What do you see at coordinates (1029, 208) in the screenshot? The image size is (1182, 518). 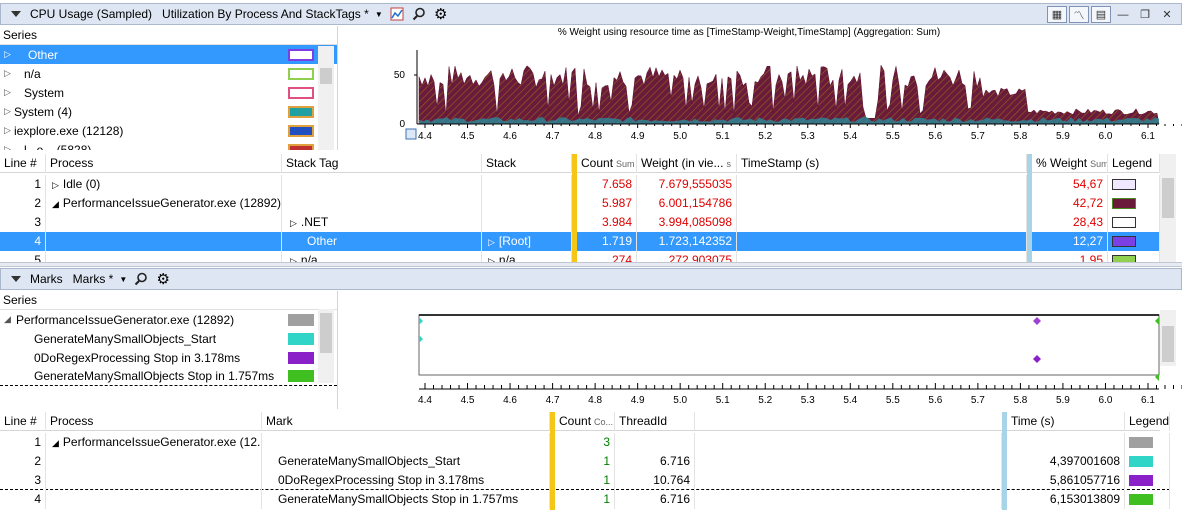 I see `cpu-blue-bar` at bounding box center [1029, 208].